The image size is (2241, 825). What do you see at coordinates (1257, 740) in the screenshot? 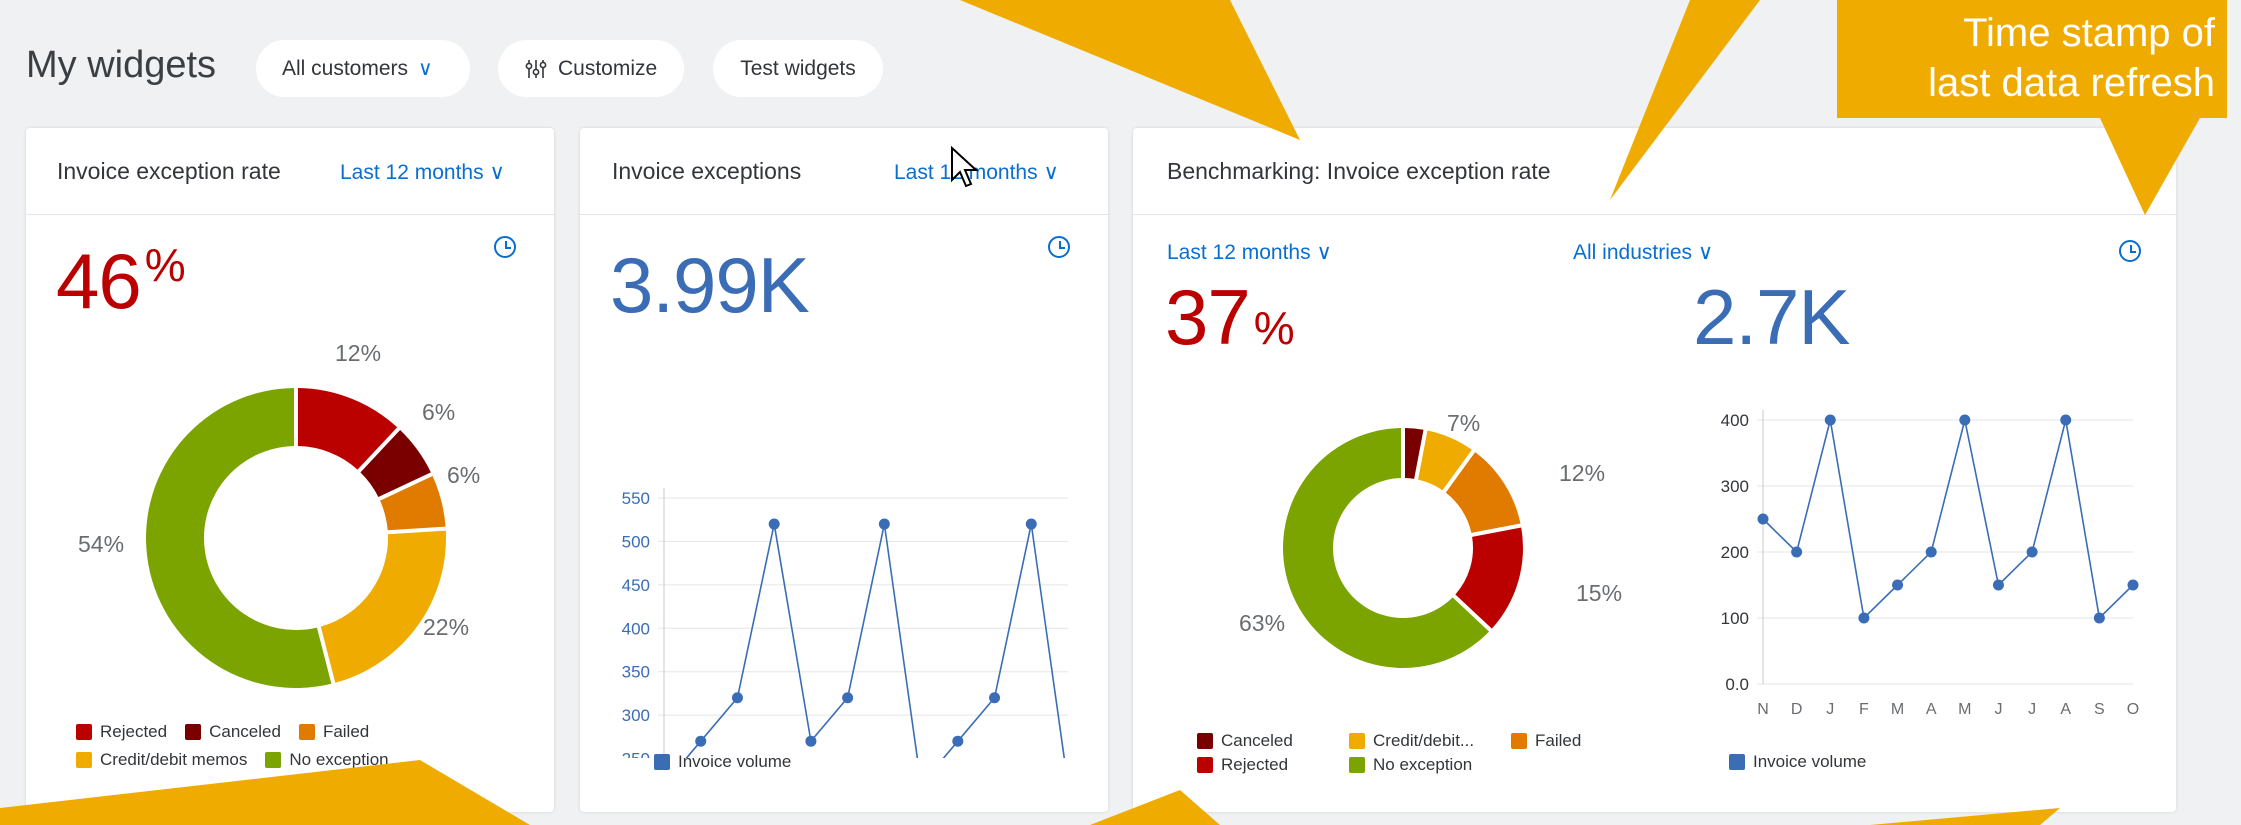
I see `legend-label: Canceled` at bounding box center [1257, 740].